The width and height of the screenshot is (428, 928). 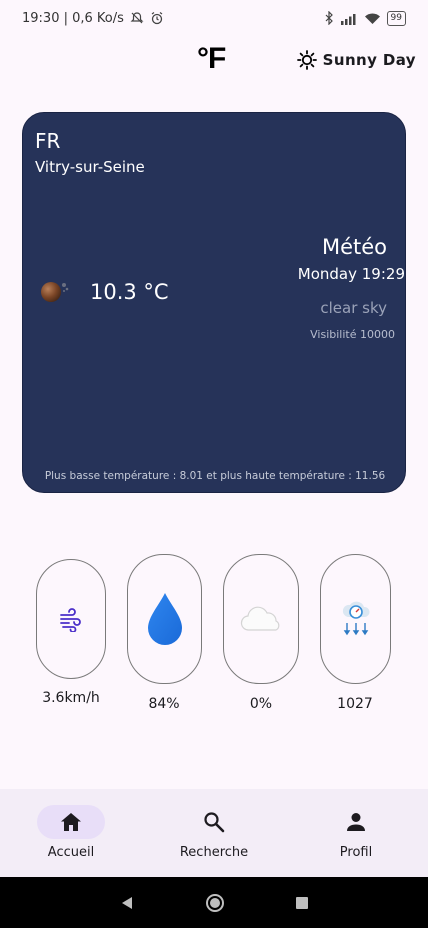 I want to click on person-icon, so click(x=356, y=822).